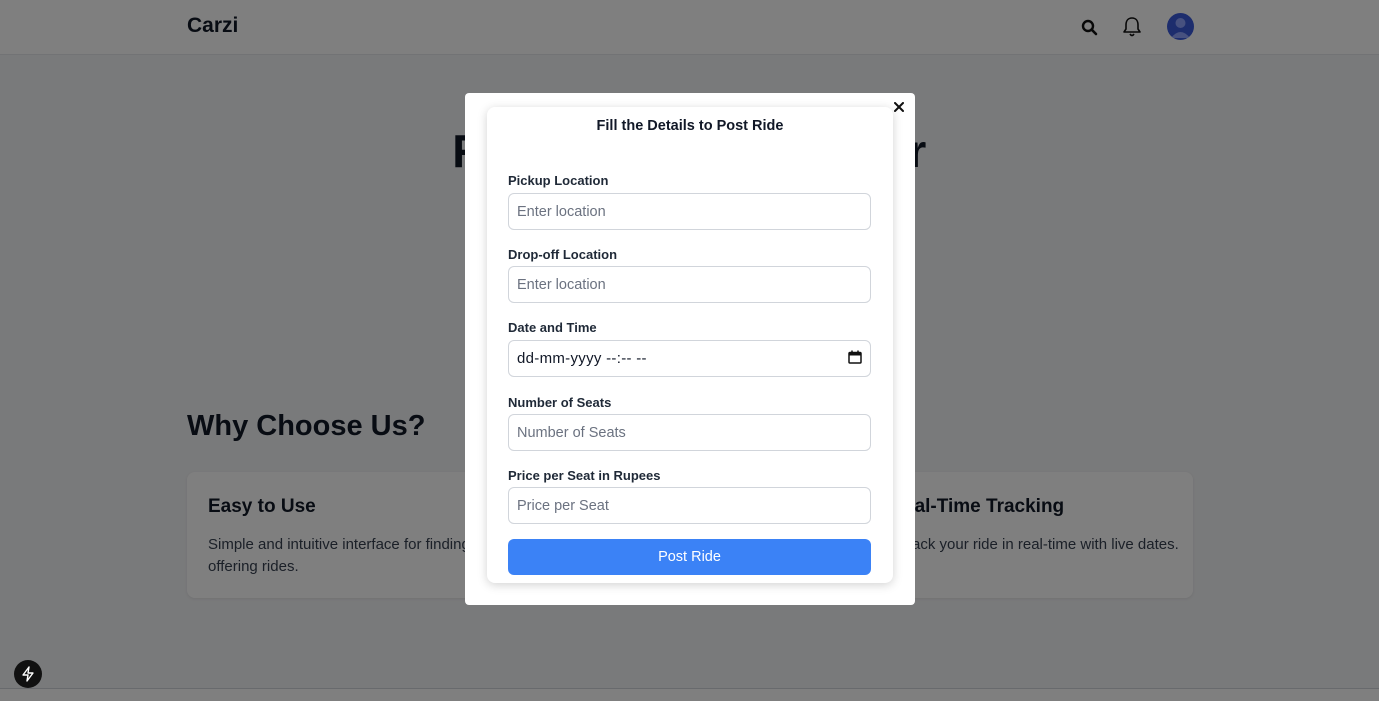 This screenshot has width=1379, height=702. Describe the element at coordinates (690, 126) in the screenshot. I see `form-title: Fill the Details to Post Ride` at that location.